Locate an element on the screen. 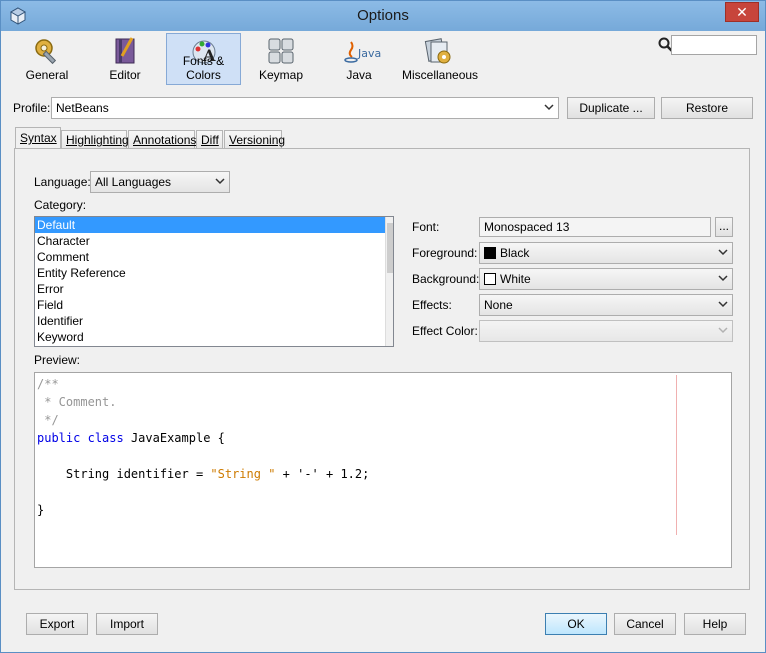 Image resolution: width=766 pixels, height=653 pixels. profile-label: Profile: is located at coordinates (32, 108).